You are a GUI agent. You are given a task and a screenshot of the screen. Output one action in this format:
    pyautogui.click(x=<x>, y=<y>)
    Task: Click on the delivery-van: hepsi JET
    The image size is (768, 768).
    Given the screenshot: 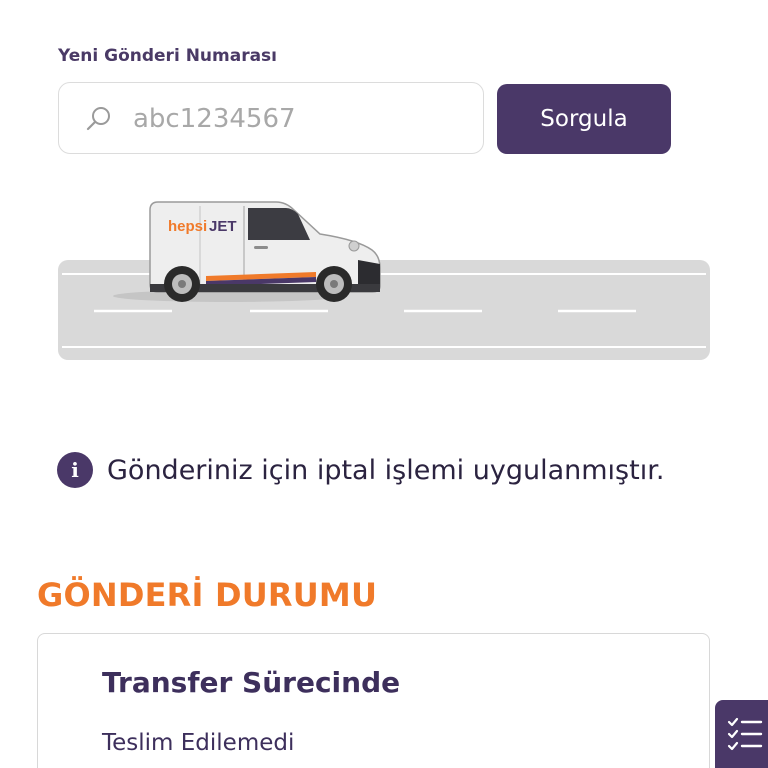 What is the action you would take?
    pyautogui.click(x=247, y=251)
    